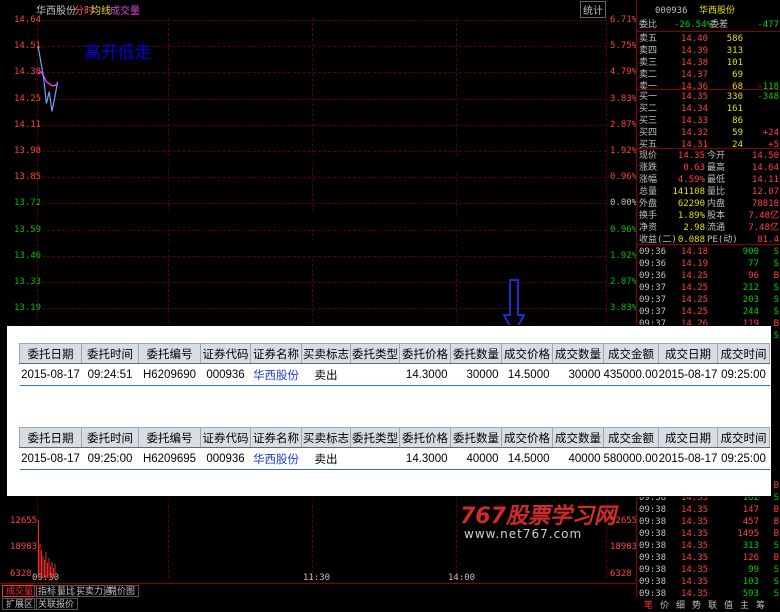 Image resolution: width=780 pixels, height=612 pixels. Describe the element at coordinates (750, 288) in the screenshot. I see `quote-field: 212` at that location.